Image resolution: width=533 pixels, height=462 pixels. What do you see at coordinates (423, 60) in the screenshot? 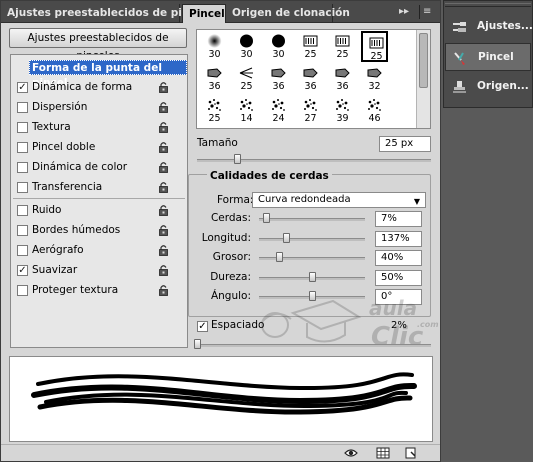
I see `brush-grid-scroll-thumb` at bounding box center [423, 60].